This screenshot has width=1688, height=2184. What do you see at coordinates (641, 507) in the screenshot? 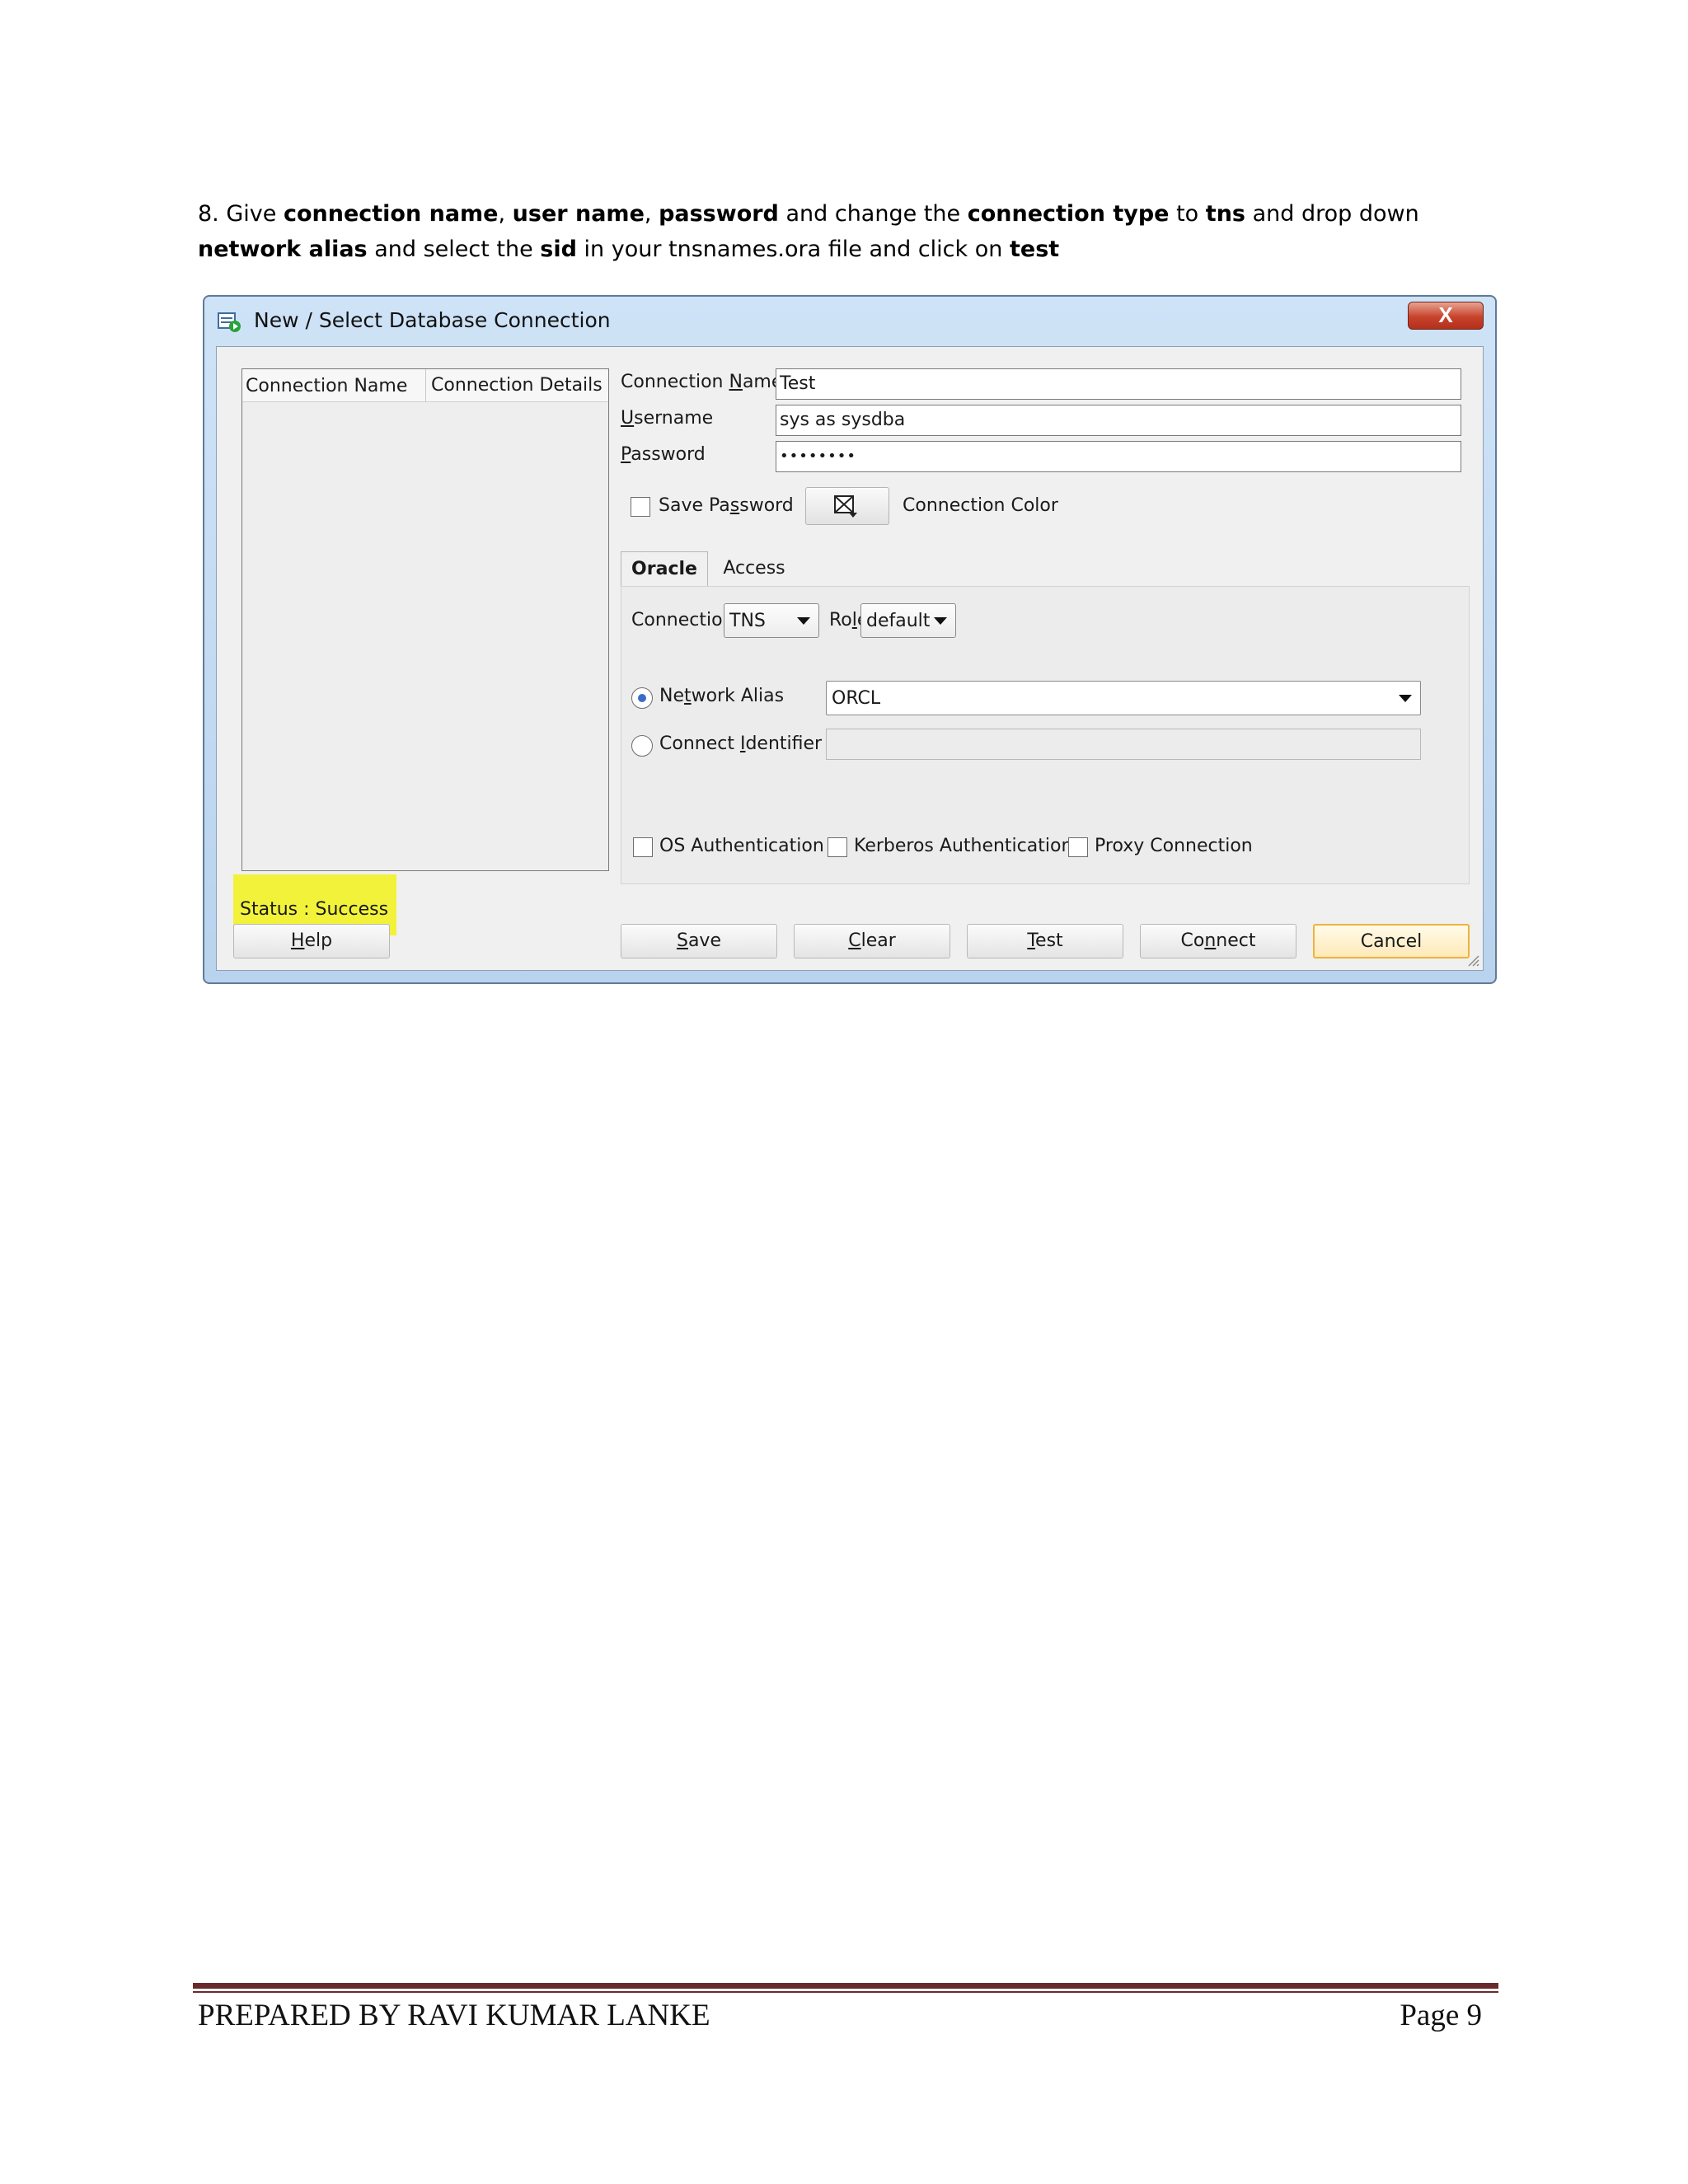
I see `save-password-checkbox` at bounding box center [641, 507].